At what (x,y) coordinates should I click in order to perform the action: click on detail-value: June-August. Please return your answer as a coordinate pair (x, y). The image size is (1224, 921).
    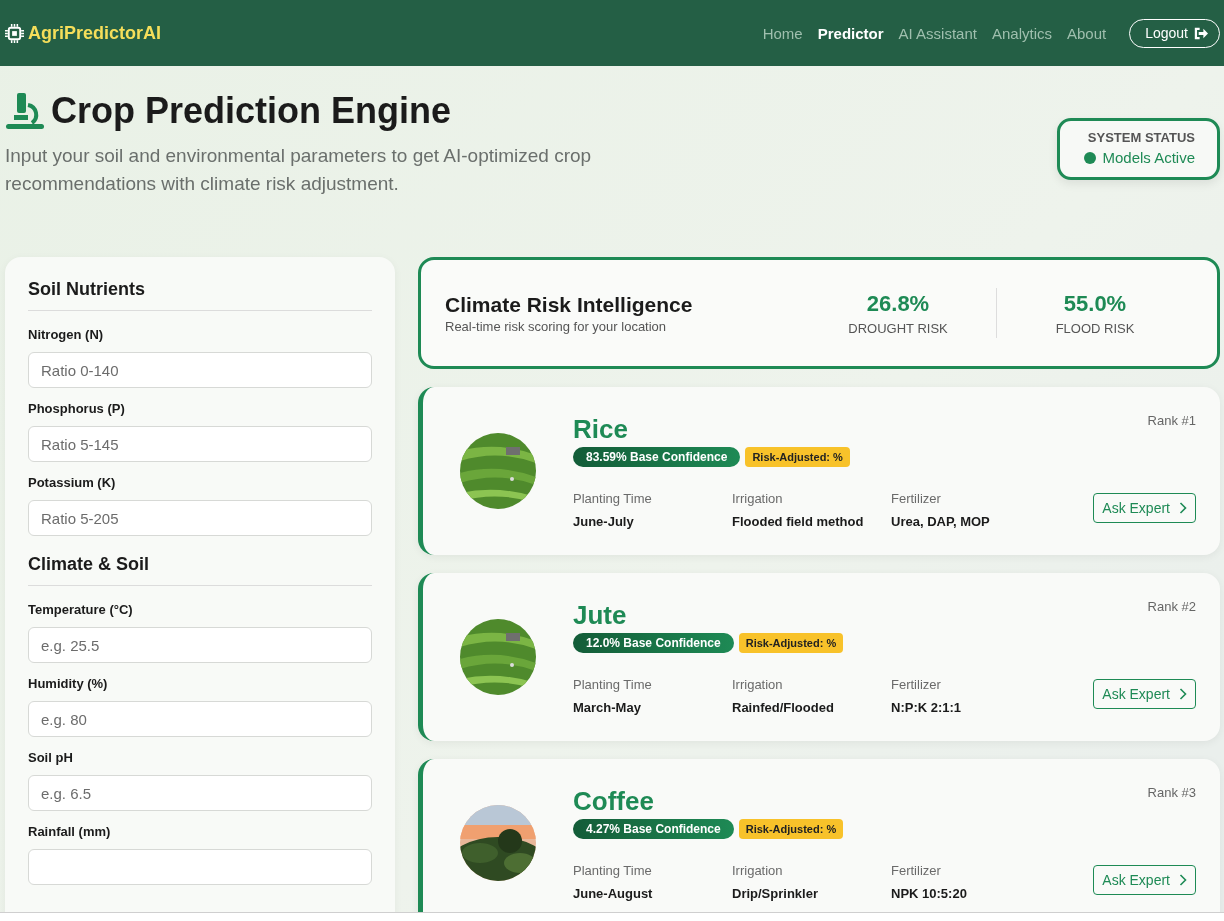
    Looking at the image, I should click on (613, 893).